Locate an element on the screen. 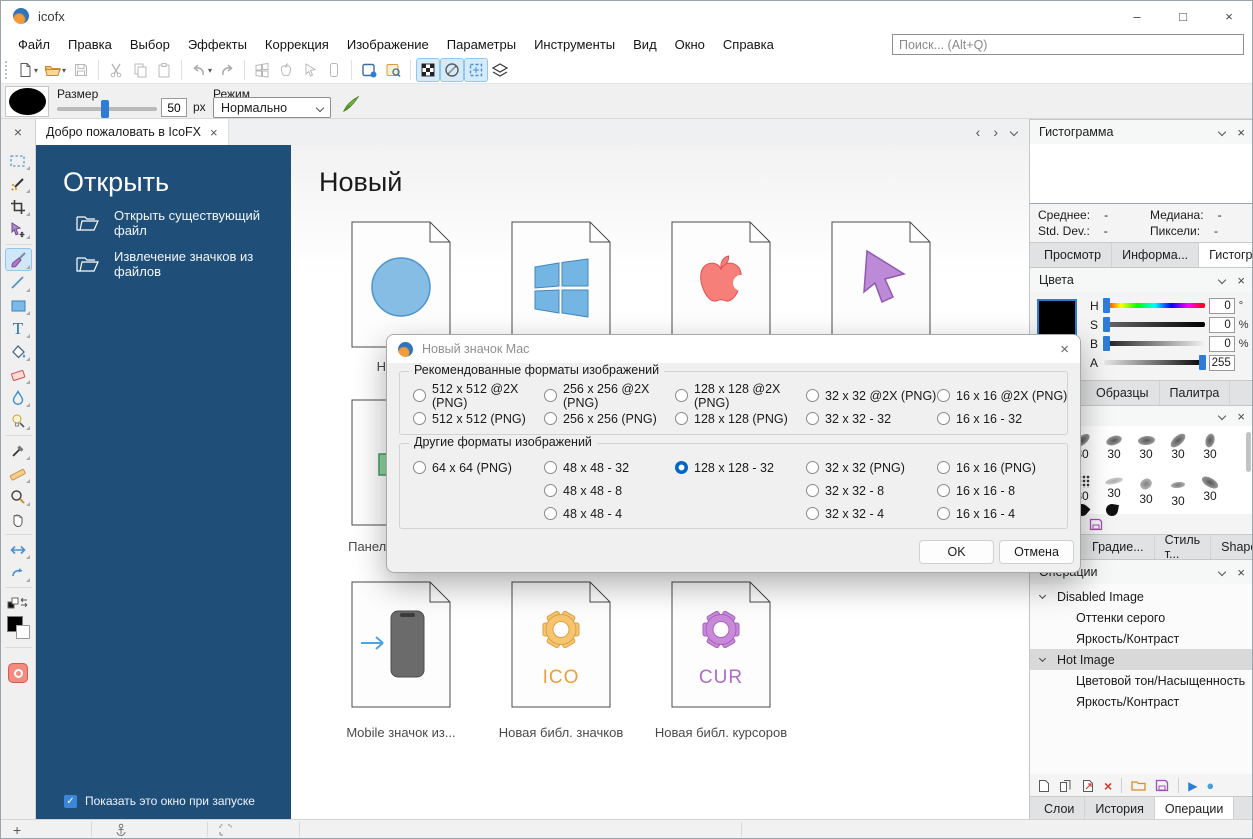  template-cursor is located at coordinates (881, 284).